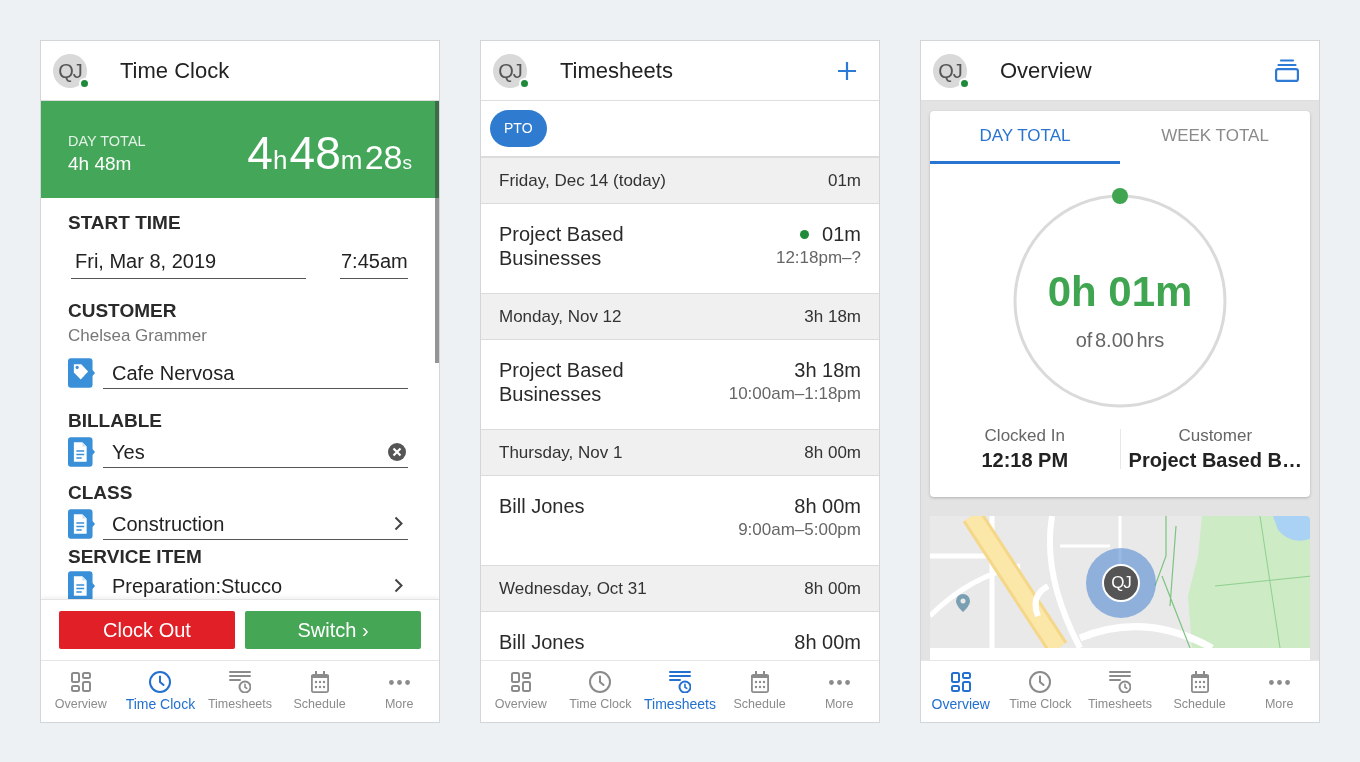  I want to click on field-label: START TIME, so click(125, 223).